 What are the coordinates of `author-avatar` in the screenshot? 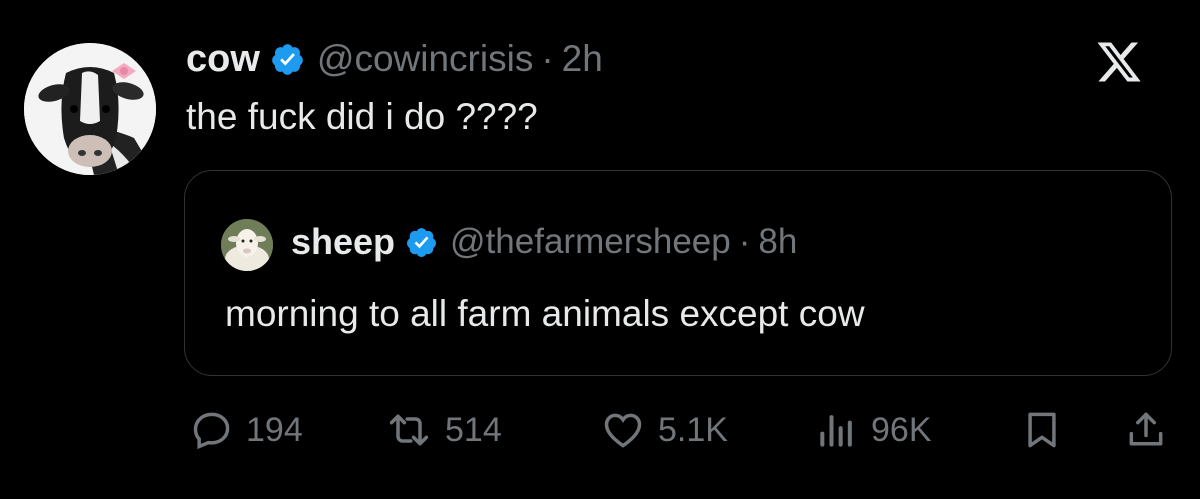 It's located at (90, 109).